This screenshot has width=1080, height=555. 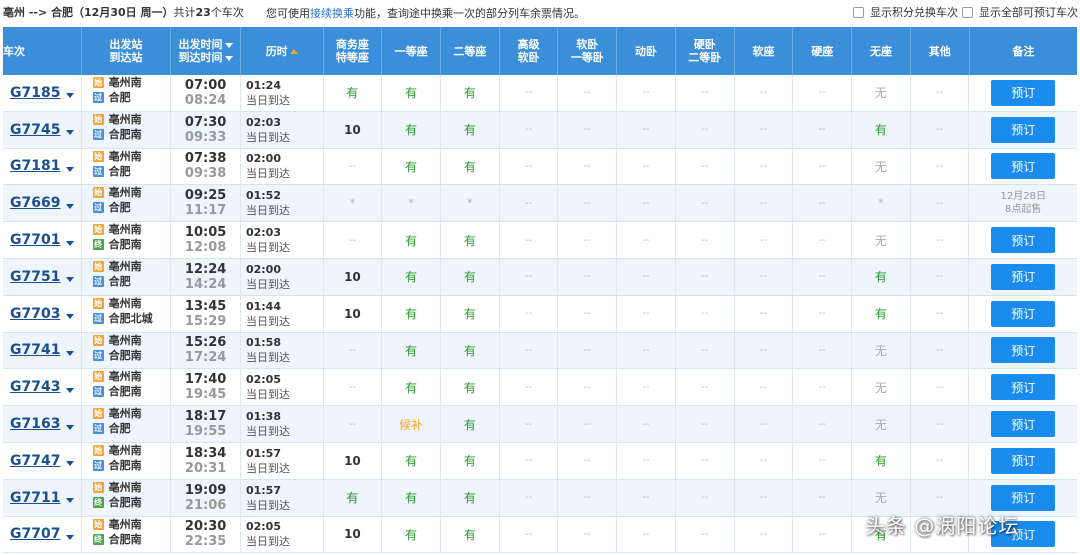 What do you see at coordinates (35, 203) in the screenshot?
I see `train-number-link: G7669` at bounding box center [35, 203].